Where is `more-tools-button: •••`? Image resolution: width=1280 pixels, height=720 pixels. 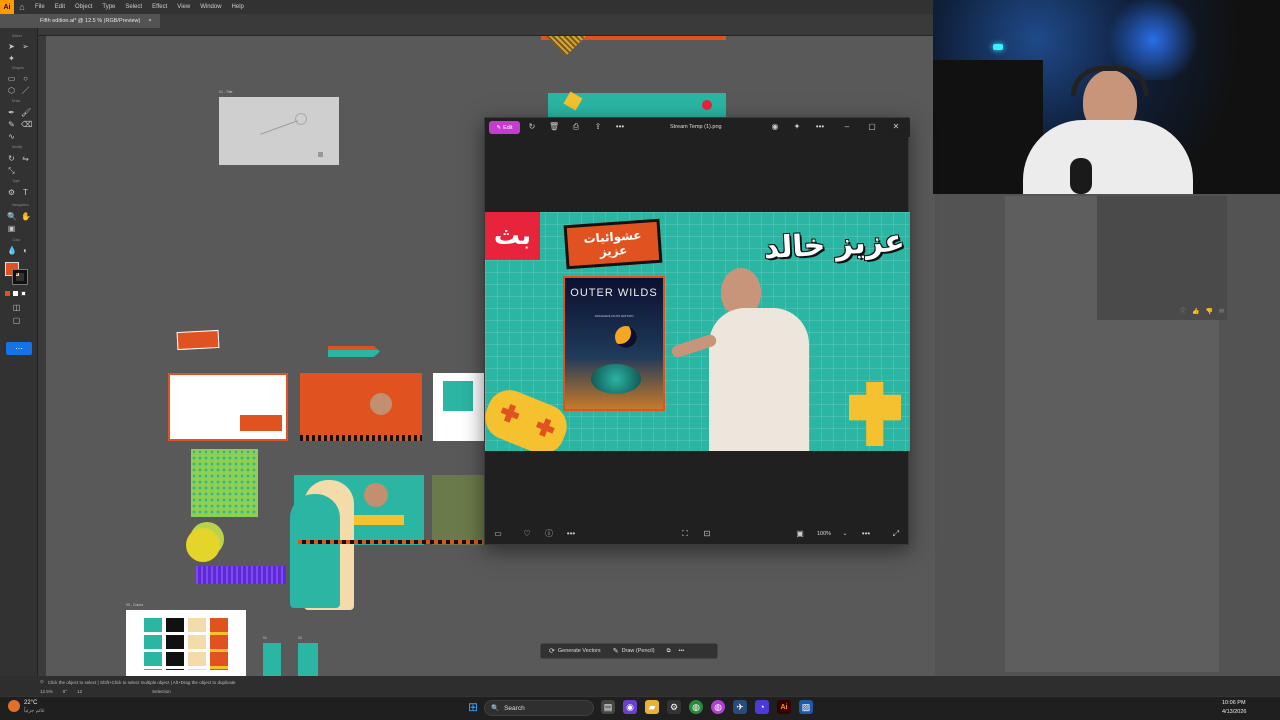
more-tools-button: ••• is located at coordinates (820, 127).